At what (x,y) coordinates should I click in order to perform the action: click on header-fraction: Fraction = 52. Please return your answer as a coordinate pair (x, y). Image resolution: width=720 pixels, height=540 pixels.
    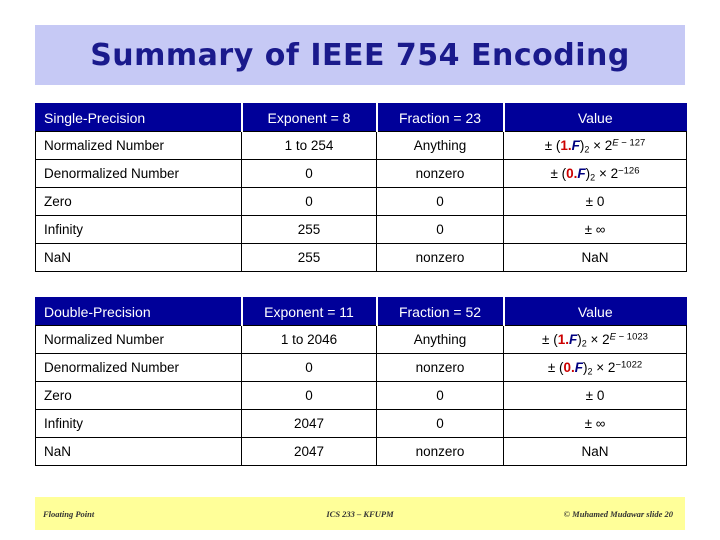
    Looking at the image, I should click on (439, 311).